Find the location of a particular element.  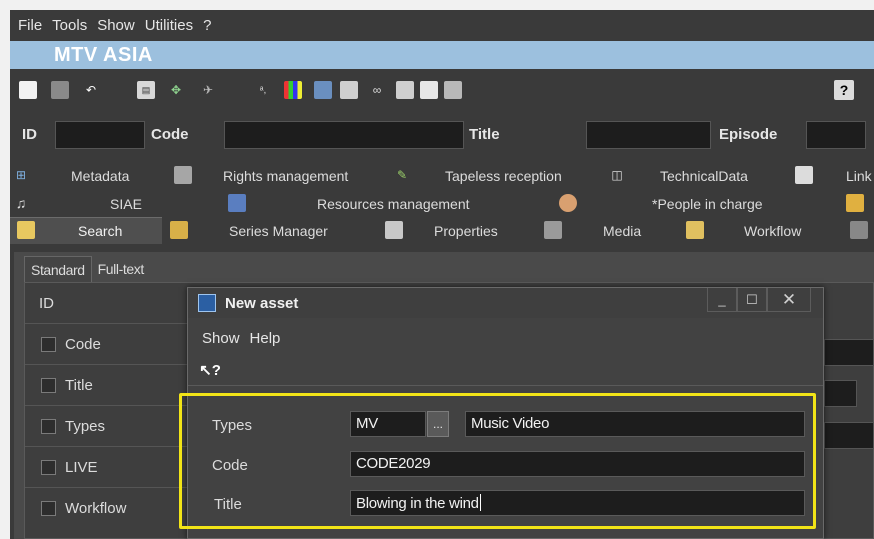

id-input is located at coordinates (100, 135).